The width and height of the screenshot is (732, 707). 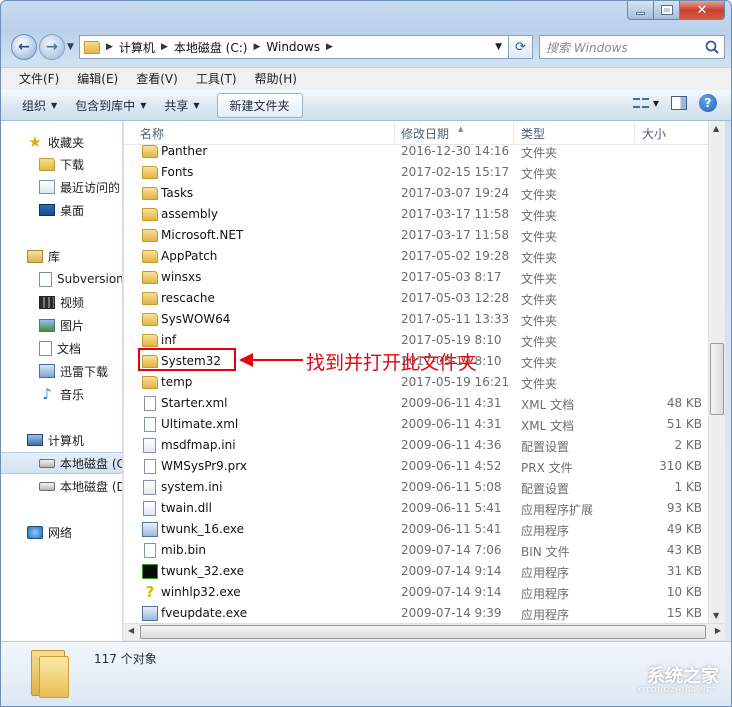 What do you see at coordinates (184, 550) in the screenshot?
I see `file-name: mib.bin` at bounding box center [184, 550].